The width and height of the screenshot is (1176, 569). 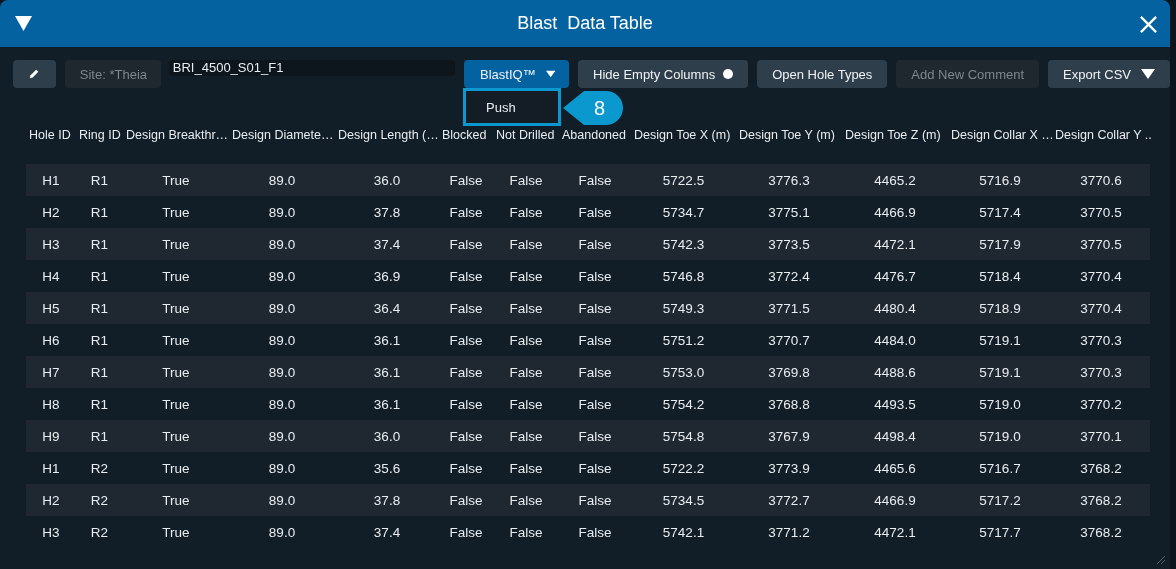 What do you see at coordinates (895, 468) in the screenshot?
I see `table-cell: 4465.6` at bounding box center [895, 468].